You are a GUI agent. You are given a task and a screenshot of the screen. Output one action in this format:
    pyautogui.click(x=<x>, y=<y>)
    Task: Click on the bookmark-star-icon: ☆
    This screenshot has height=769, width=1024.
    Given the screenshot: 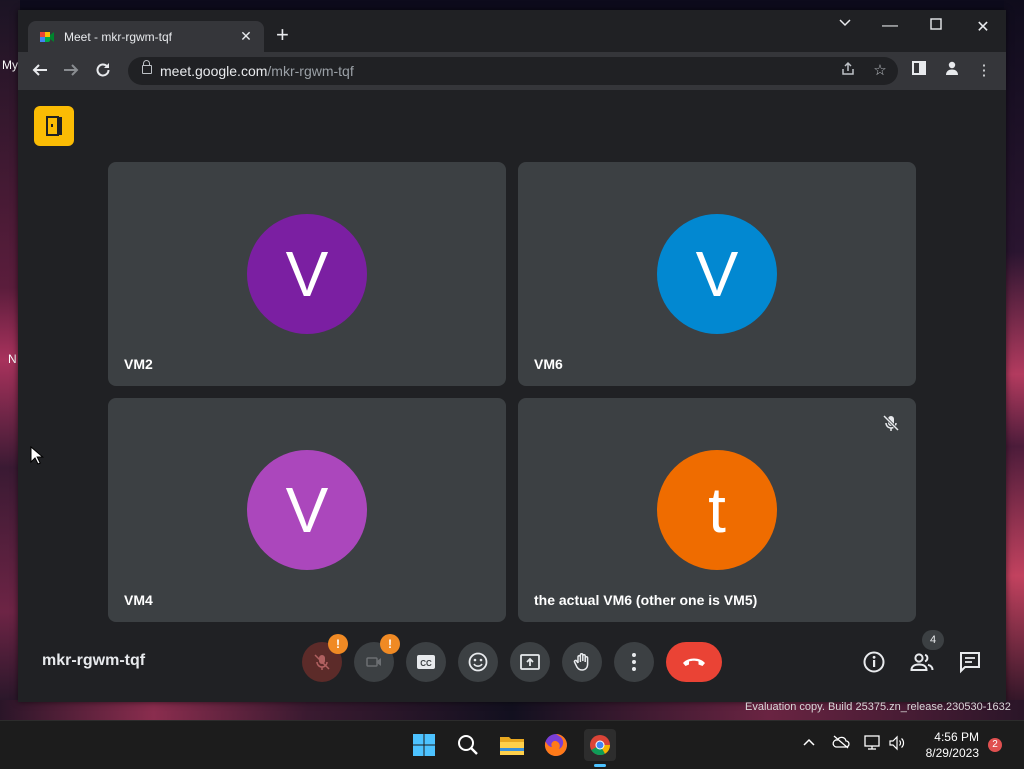 What is the action you would take?
    pyautogui.click(x=880, y=70)
    